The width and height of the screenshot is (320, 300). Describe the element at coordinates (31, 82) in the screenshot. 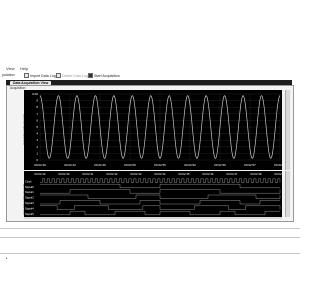

I see `tab-data-acquisition-view: Data Acquisition View` at that location.